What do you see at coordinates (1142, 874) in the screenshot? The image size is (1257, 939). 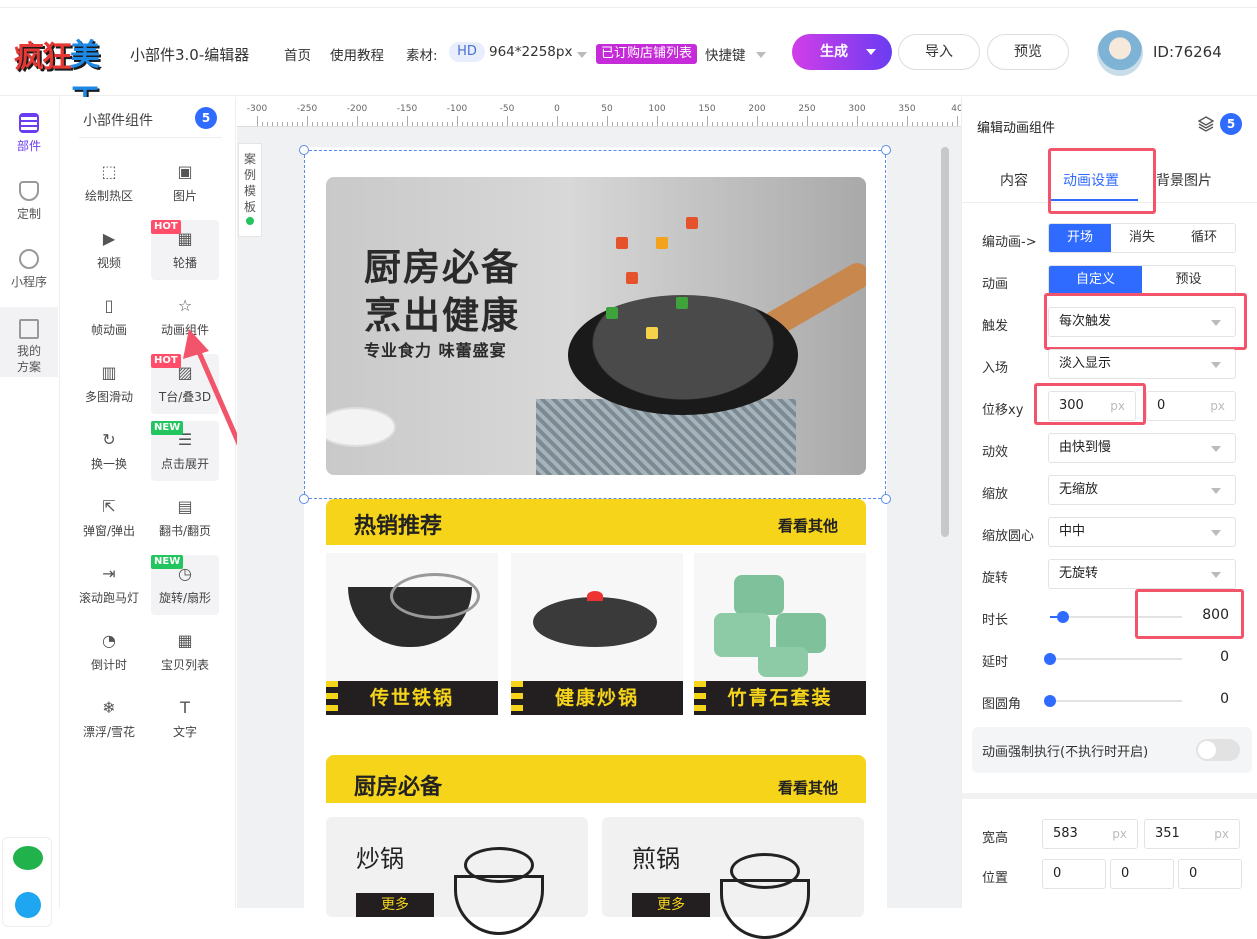 I see `pos-y-input: 0` at bounding box center [1142, 874].